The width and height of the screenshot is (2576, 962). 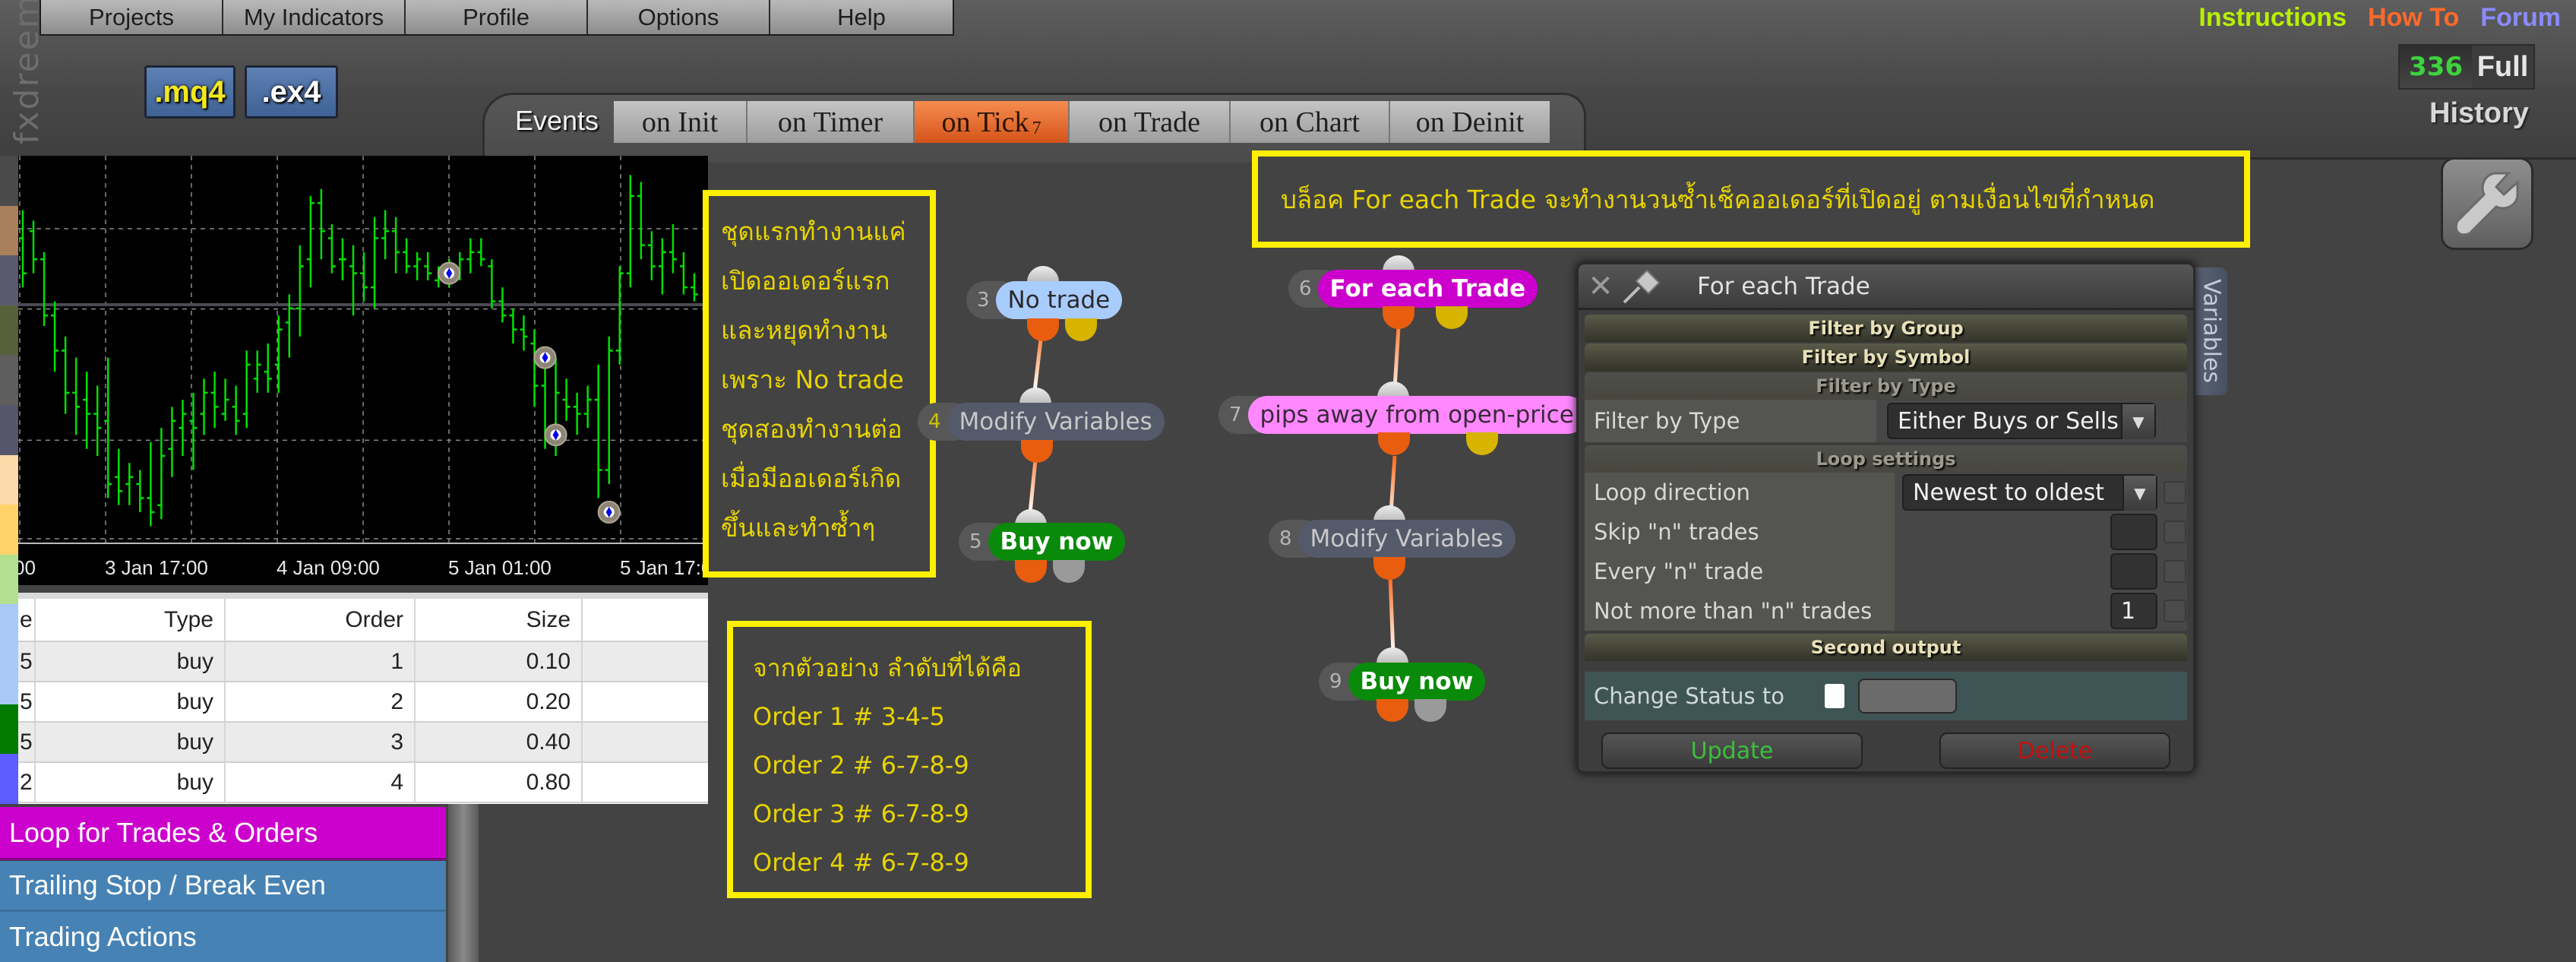 What do you see at coordinates (2175, 532) in the screenshot?
I see `skip-n-checkbox` at bounding box center [2175, 532].